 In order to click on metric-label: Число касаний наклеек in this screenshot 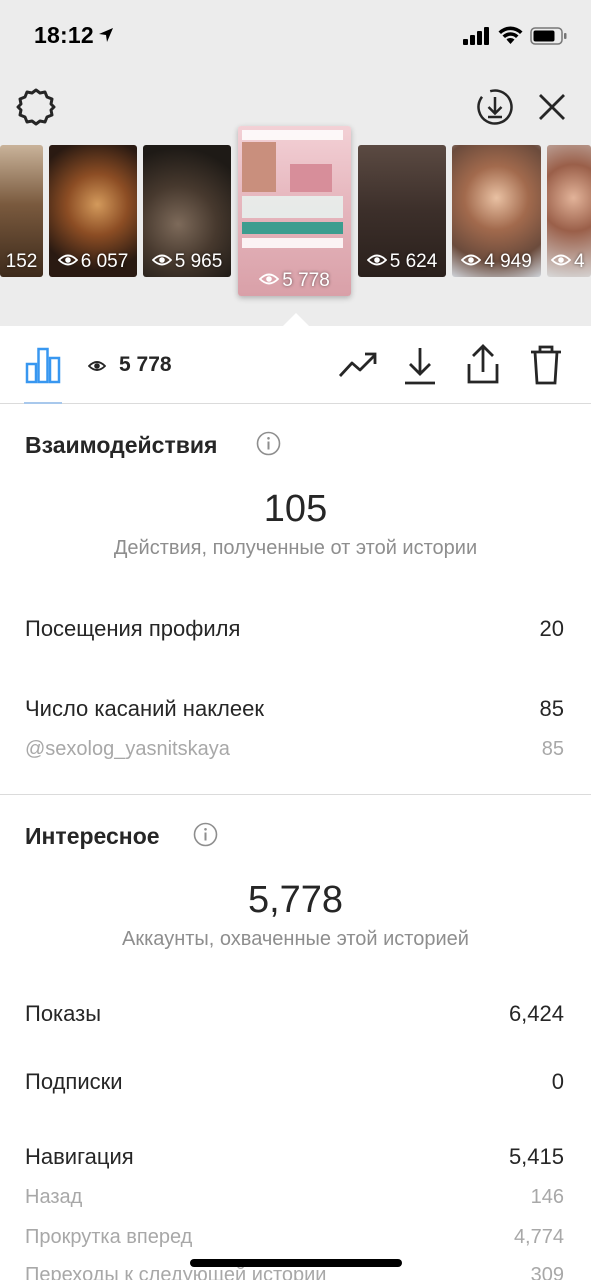, I will do `click(144, 708)`.